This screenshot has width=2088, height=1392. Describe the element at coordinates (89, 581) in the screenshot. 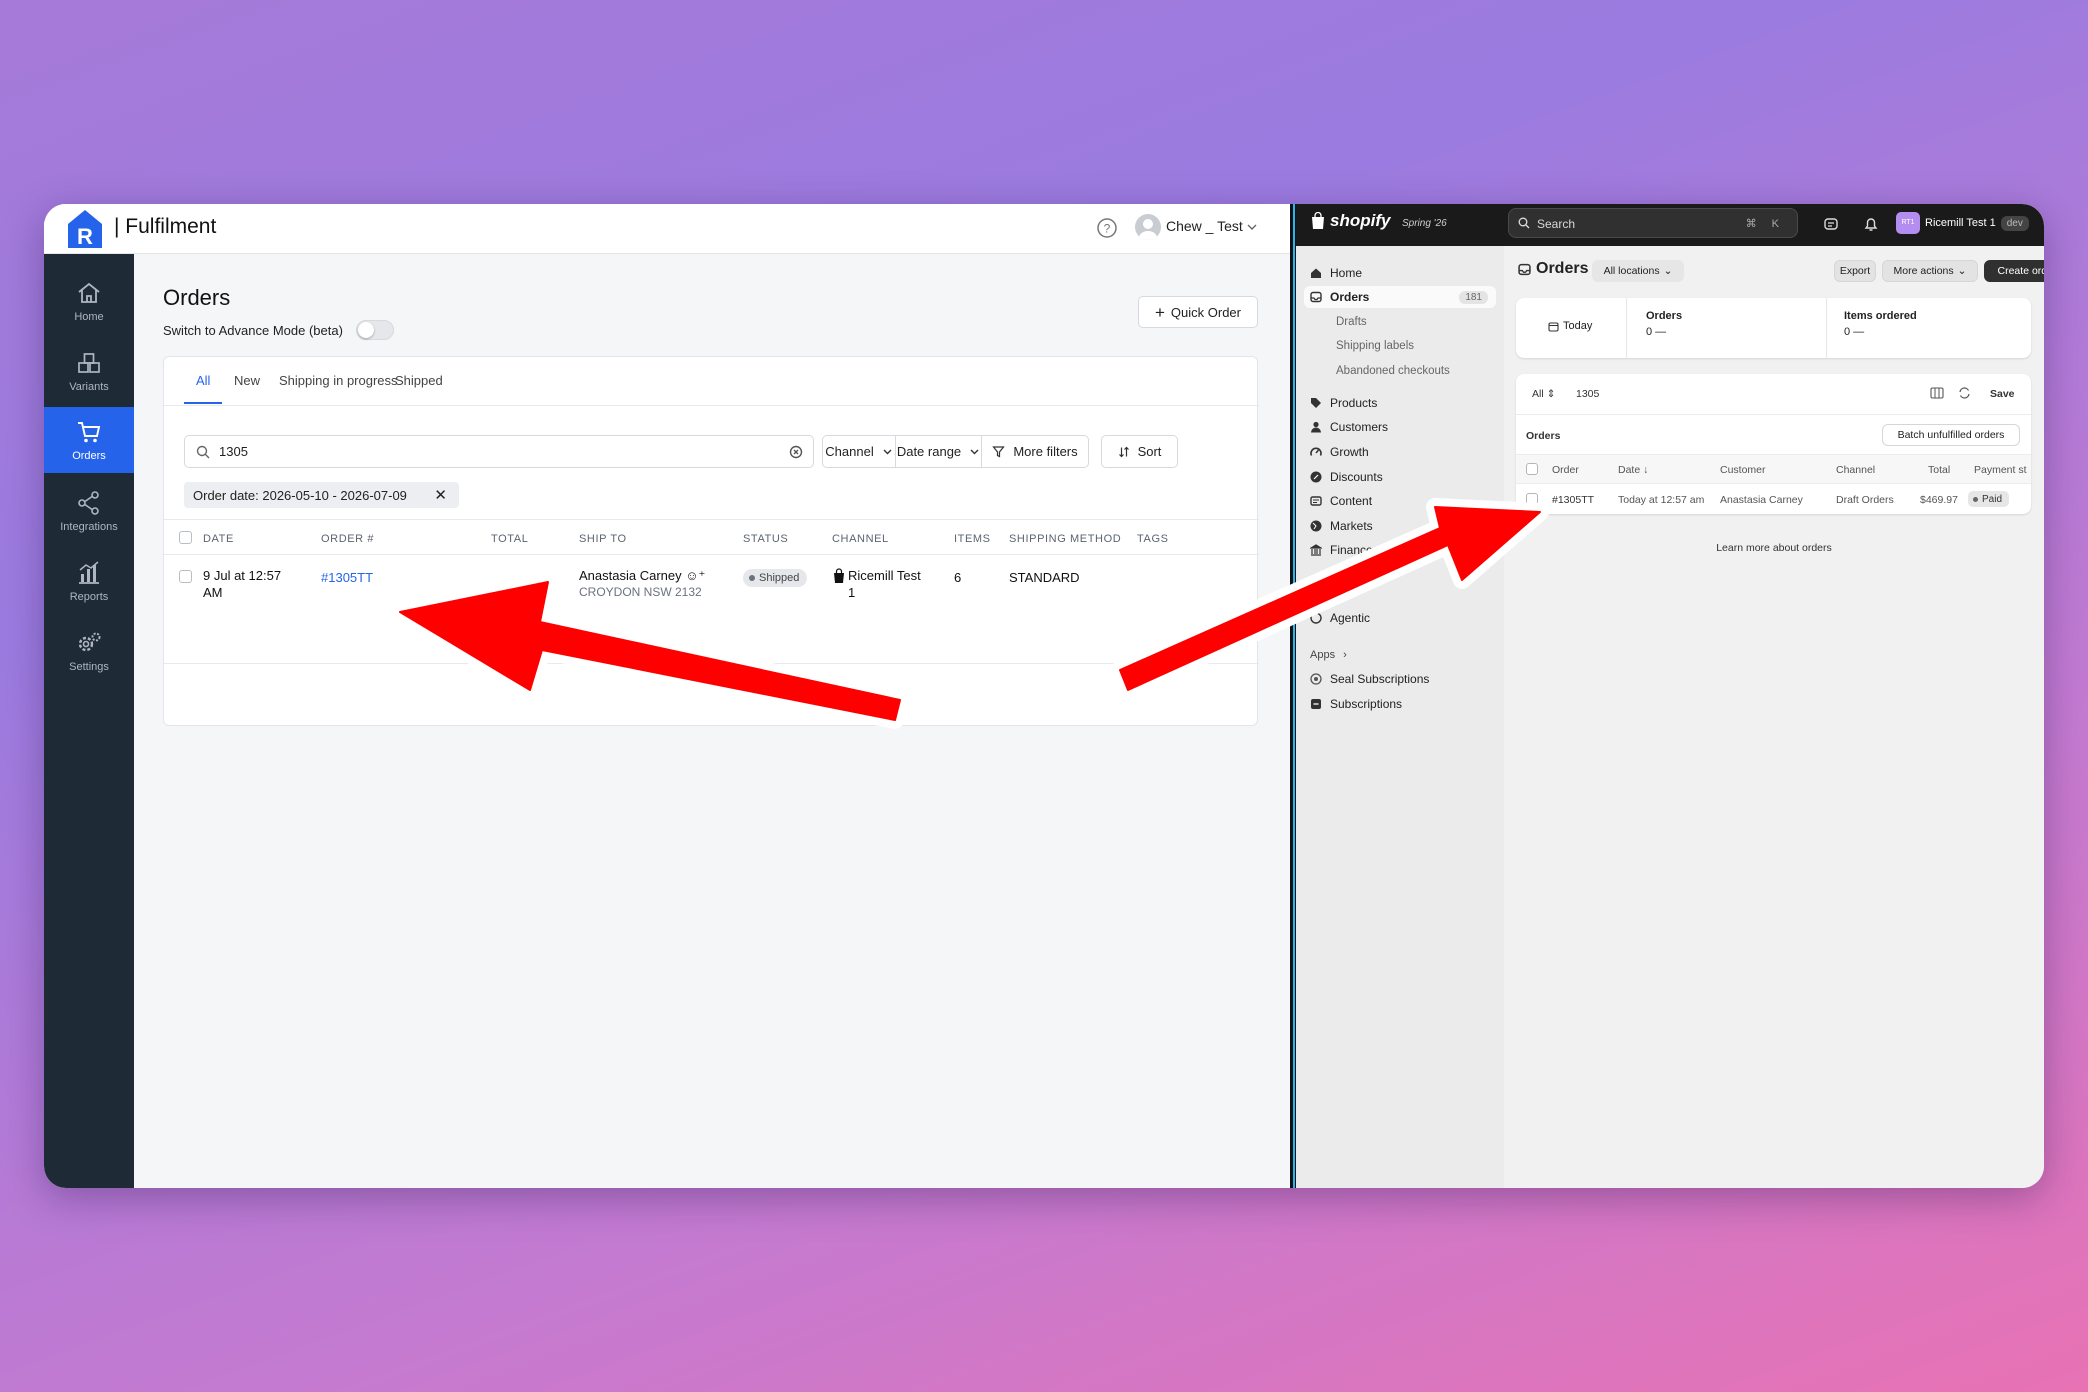

I see `nav-reports: Reports` at that location.